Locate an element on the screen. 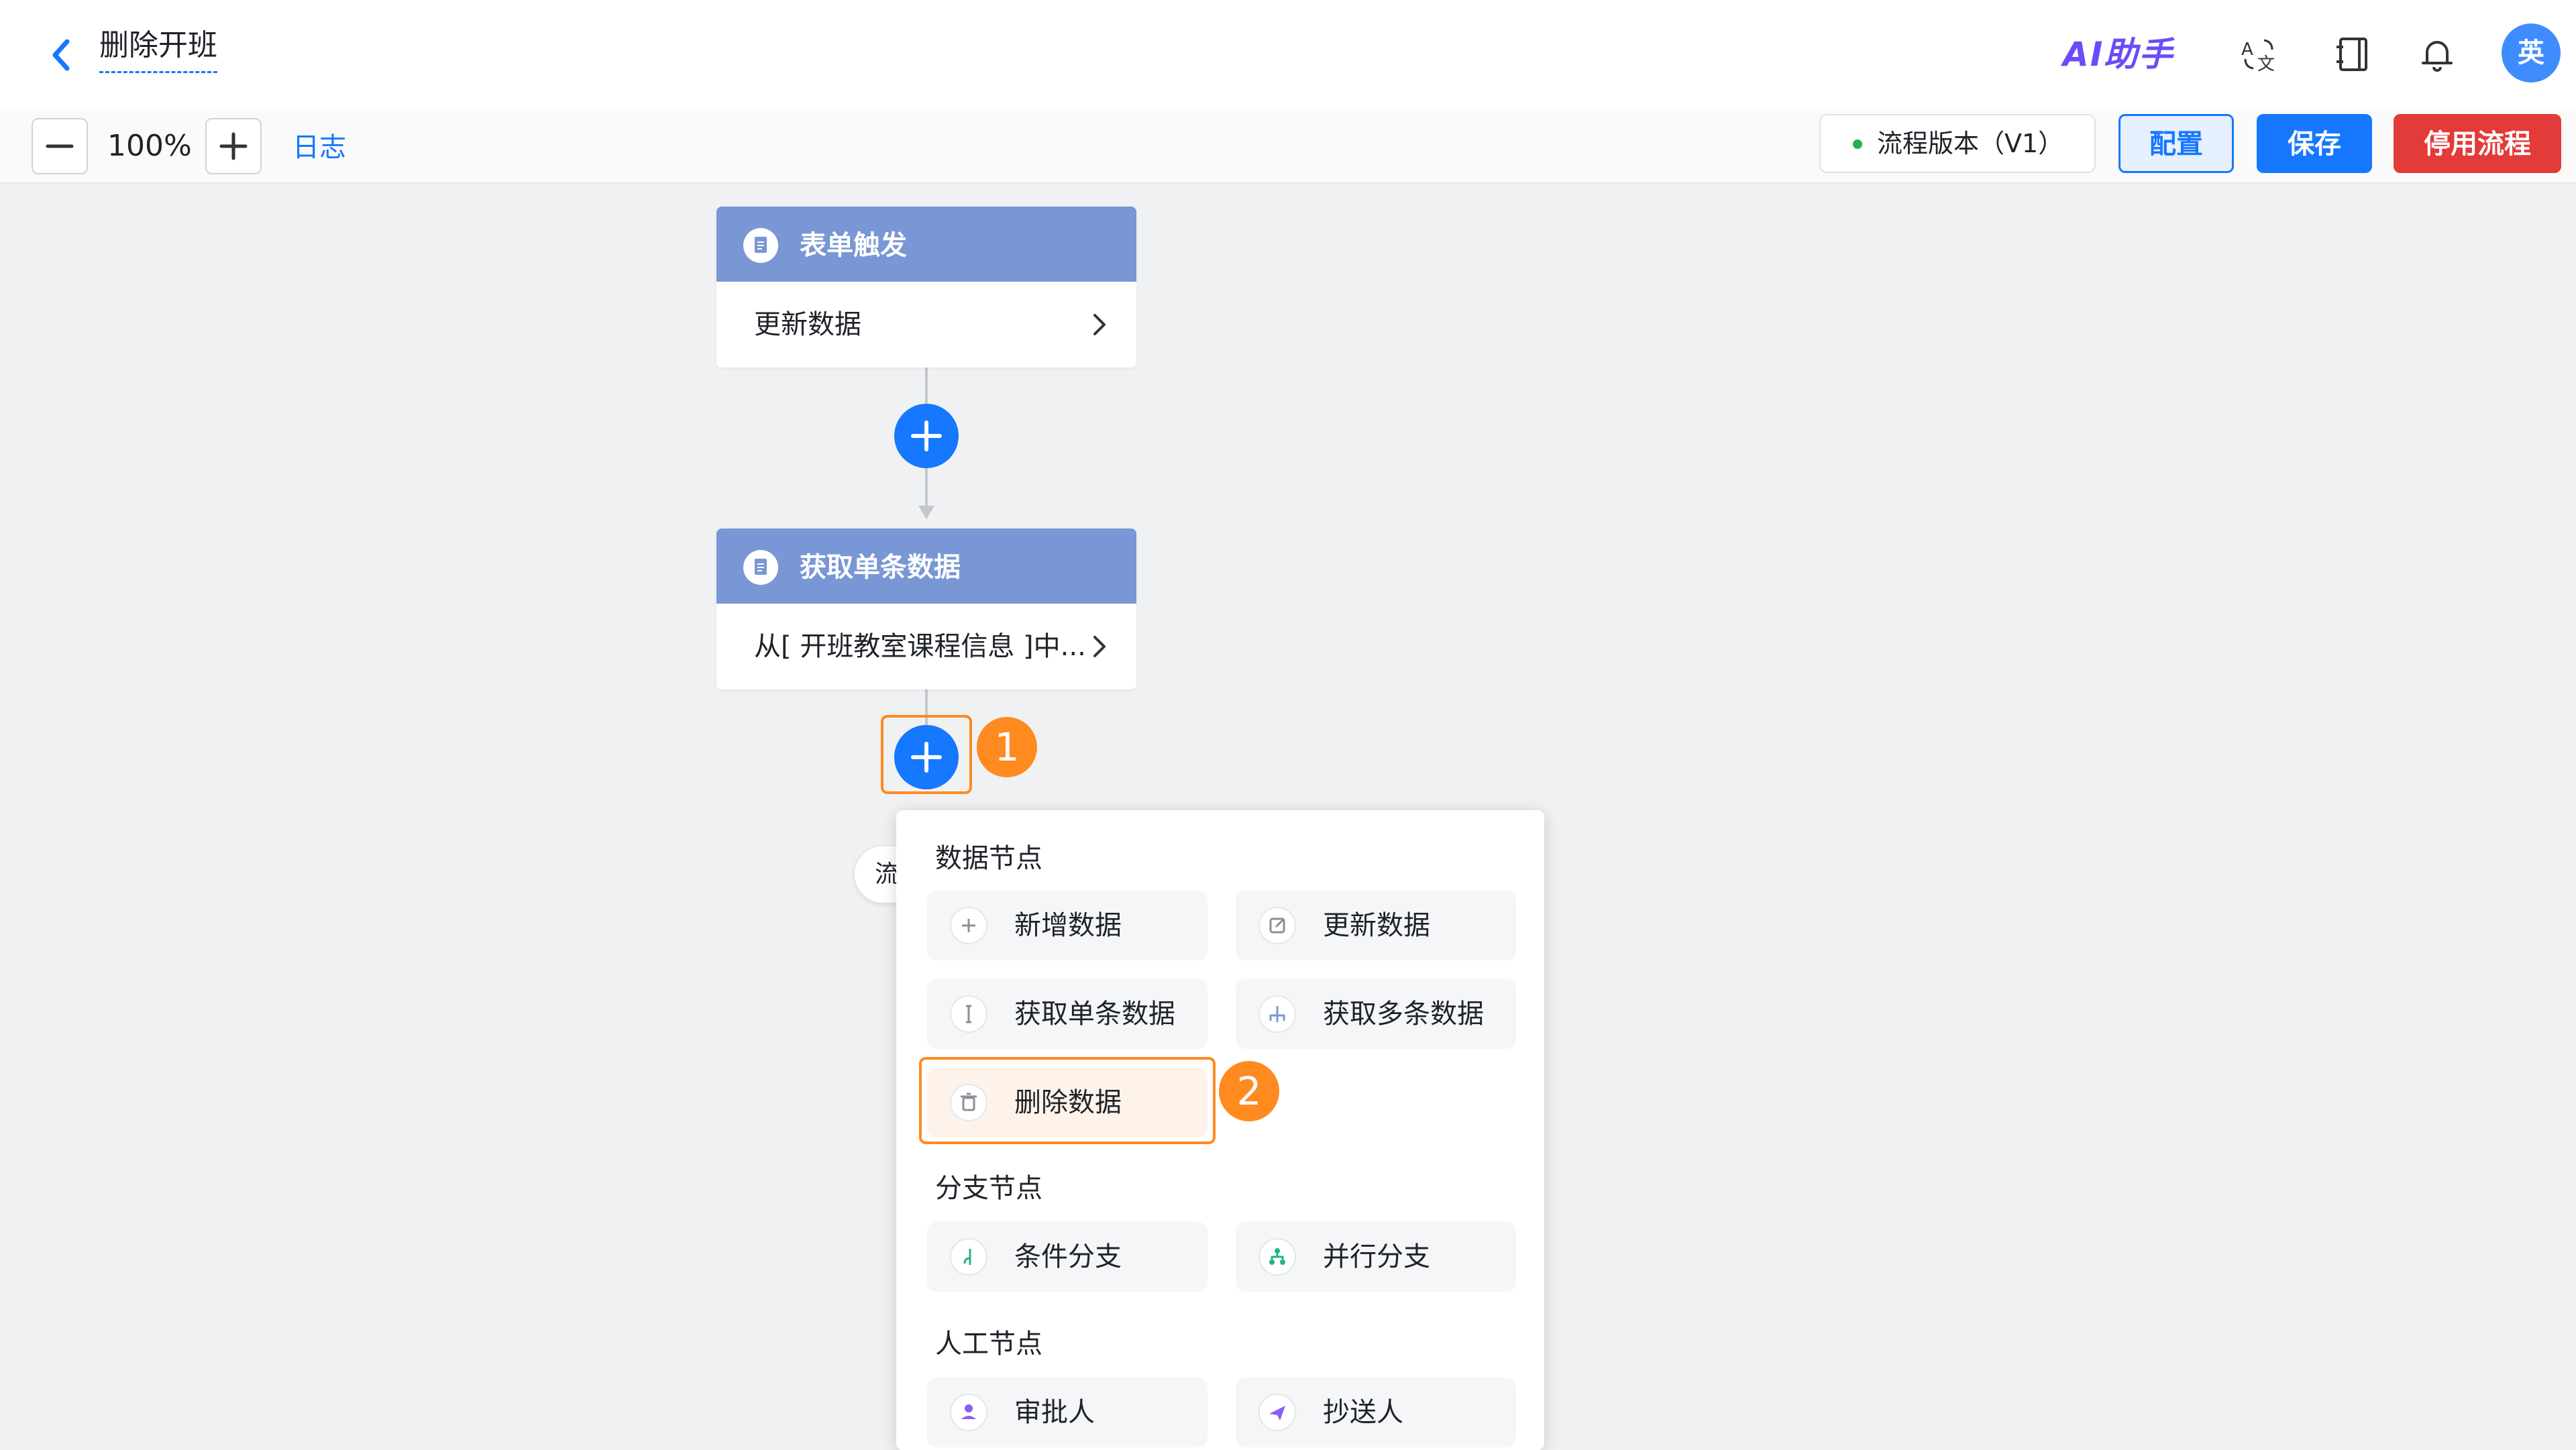  zoom-out-button is located at coordinates (60, 146).